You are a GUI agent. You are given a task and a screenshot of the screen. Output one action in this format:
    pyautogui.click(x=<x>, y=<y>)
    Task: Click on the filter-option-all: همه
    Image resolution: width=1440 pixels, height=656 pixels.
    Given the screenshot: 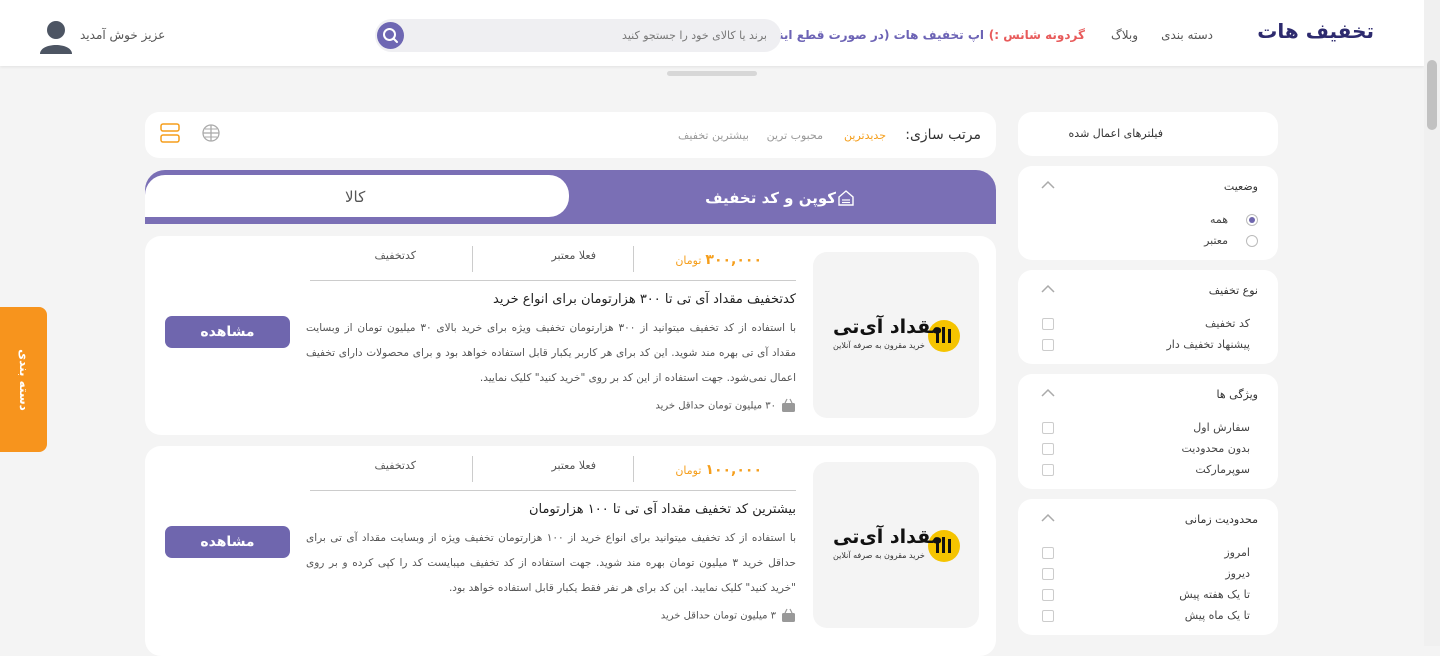 What is the action you would take?
    pyautogui.click(x=1219, y=219)
    